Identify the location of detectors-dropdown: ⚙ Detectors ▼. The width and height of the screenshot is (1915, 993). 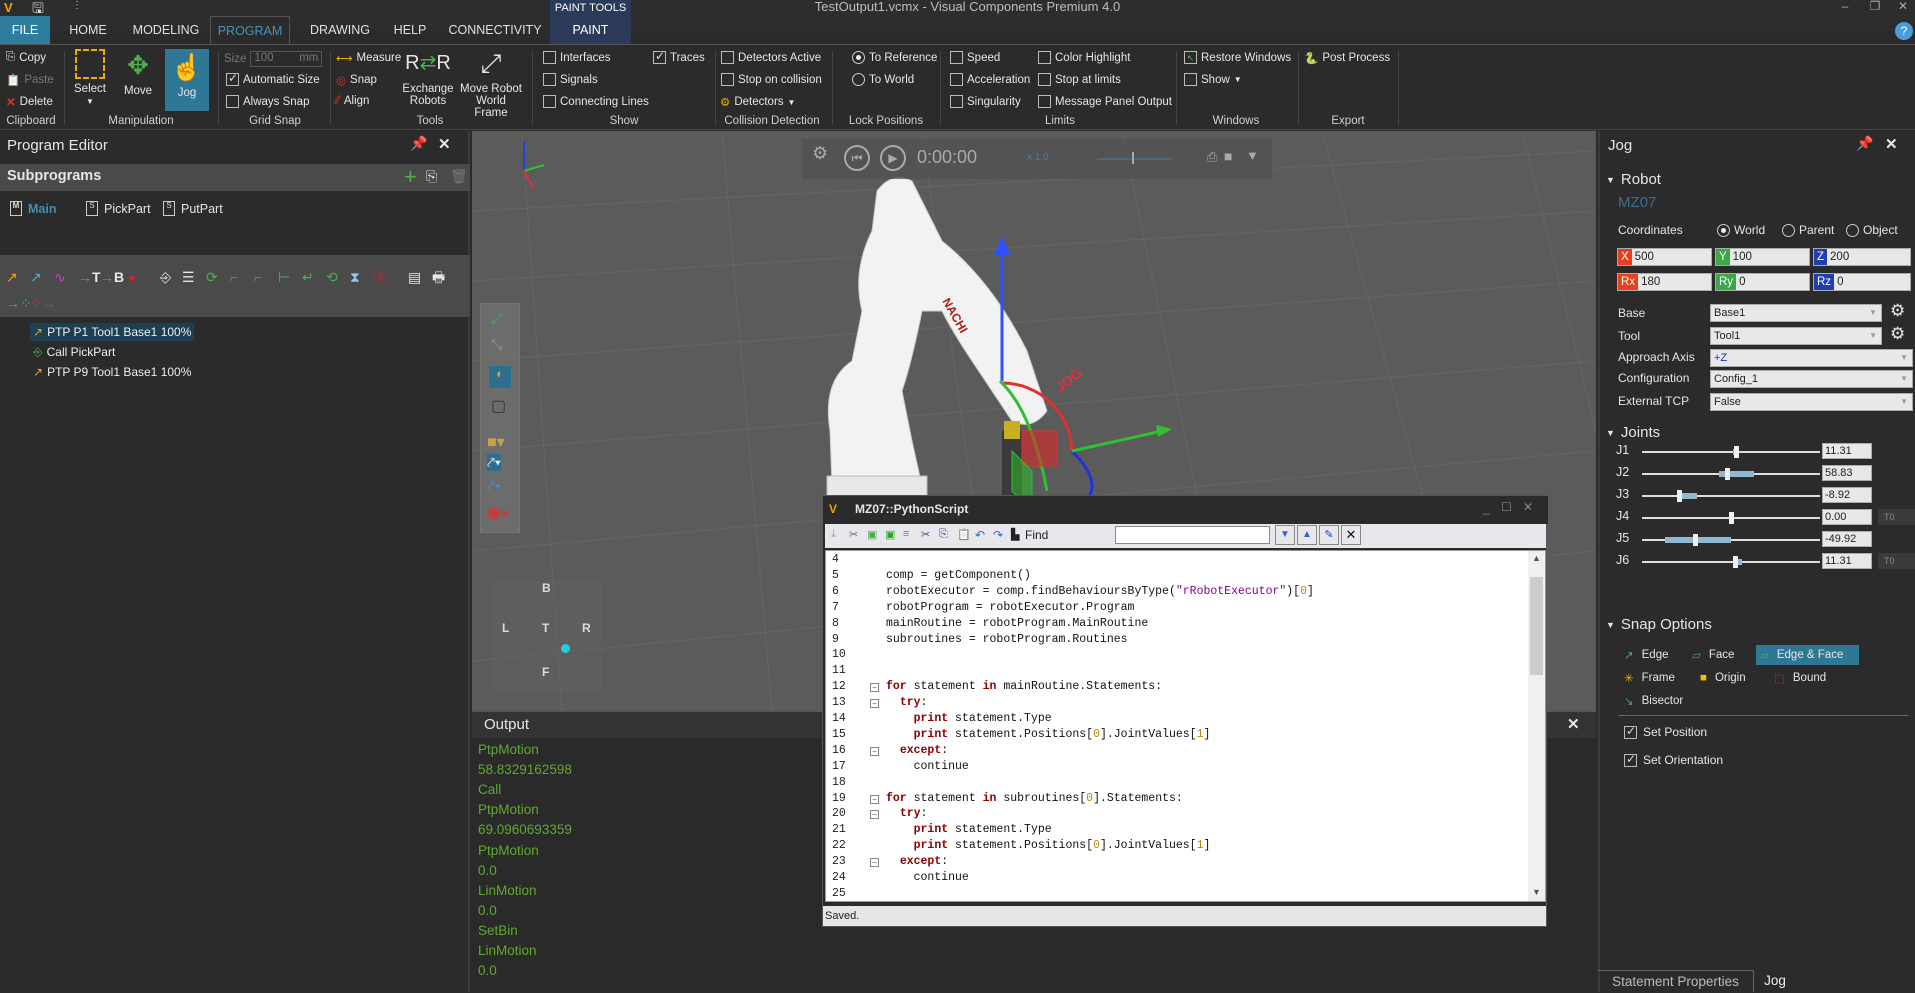
(757, 102).